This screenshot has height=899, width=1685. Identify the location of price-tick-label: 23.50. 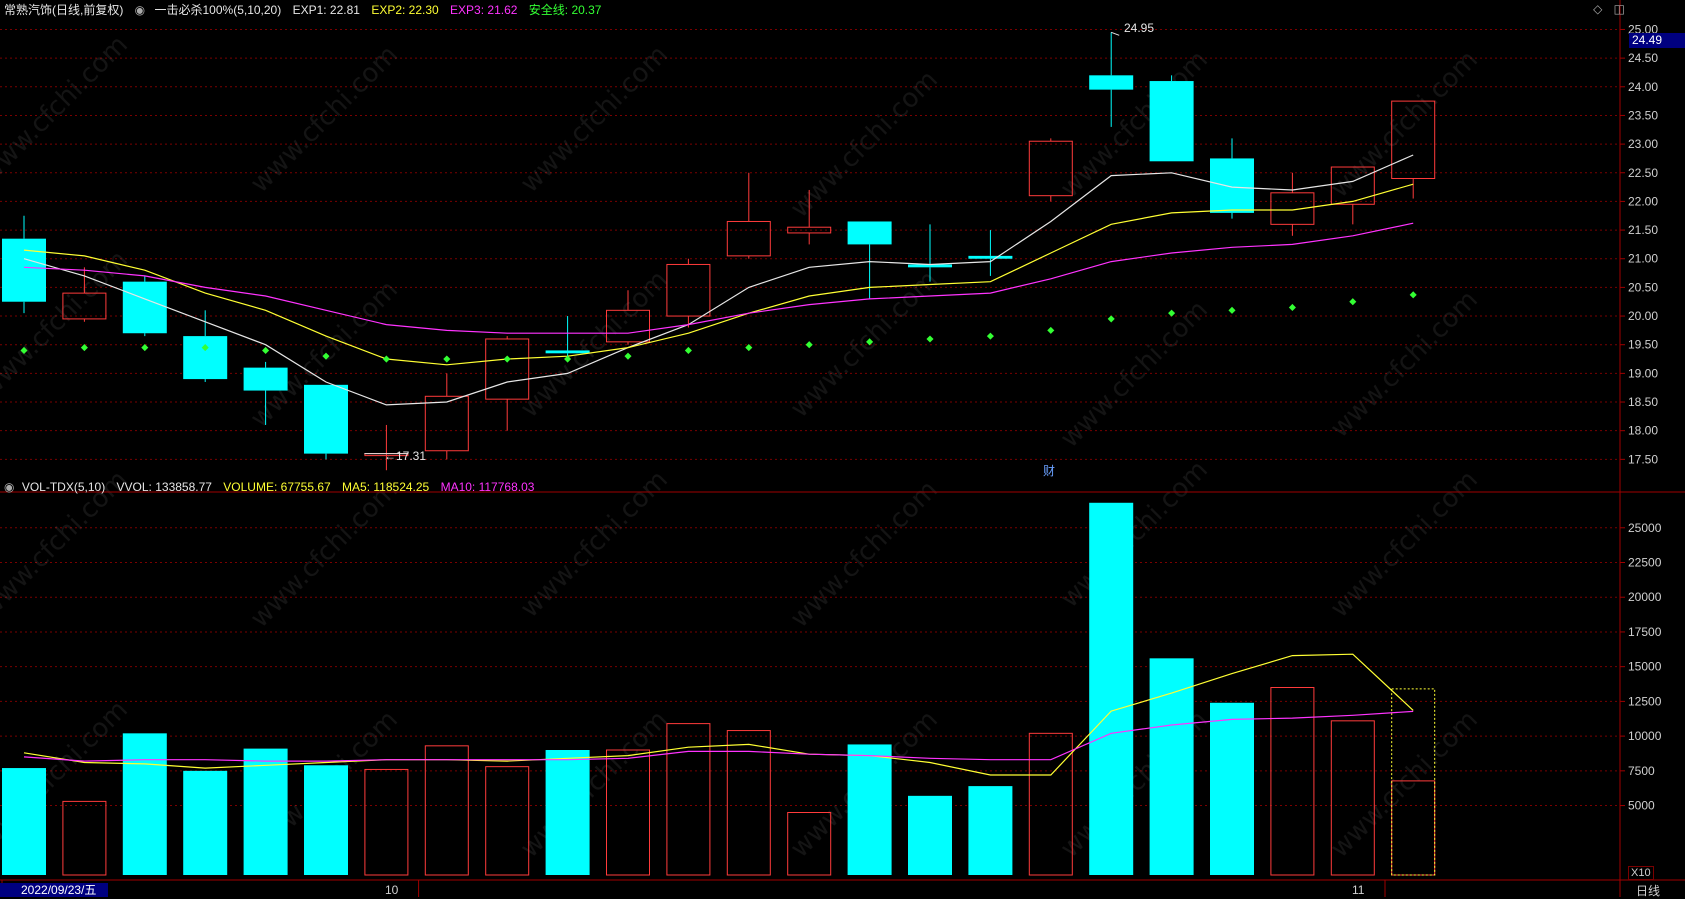
(1643, 115).